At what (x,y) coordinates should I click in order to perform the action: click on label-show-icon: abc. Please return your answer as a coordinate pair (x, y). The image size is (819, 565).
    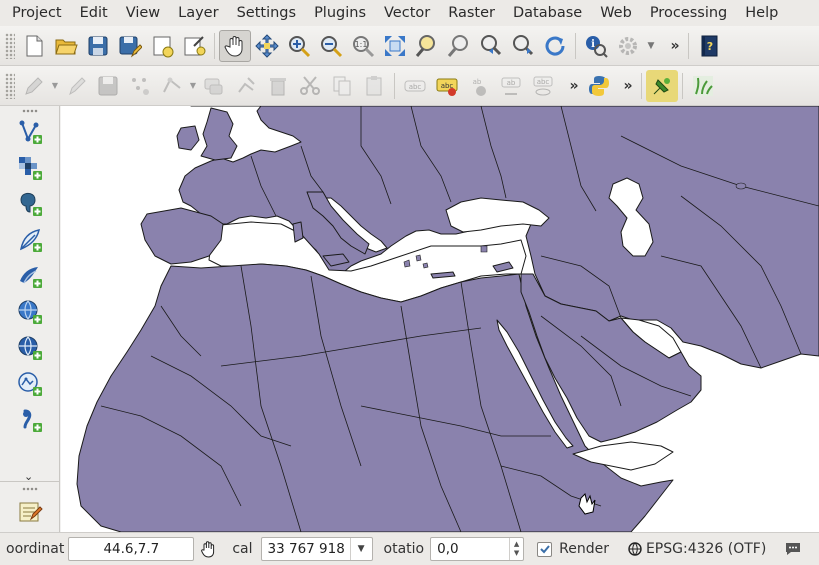
    Looking at the image, I should click on (543, 86).